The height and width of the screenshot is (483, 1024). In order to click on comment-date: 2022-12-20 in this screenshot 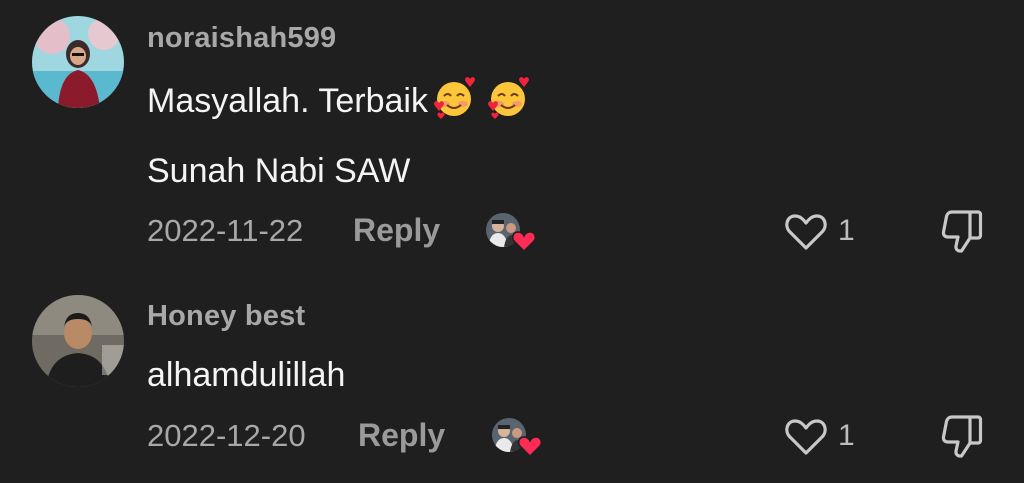, I will do `click(226, 435)`.